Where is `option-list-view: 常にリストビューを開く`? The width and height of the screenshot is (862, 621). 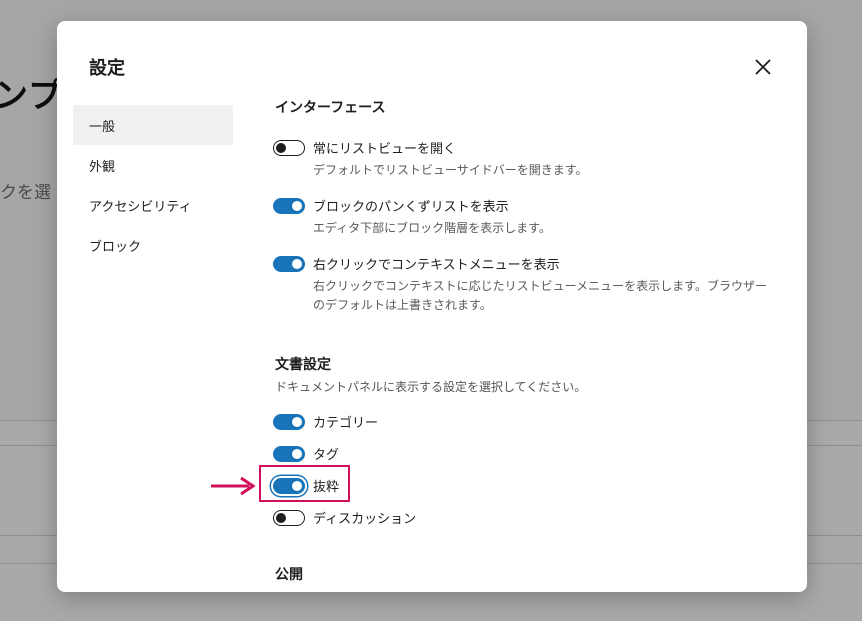 option-list-view: 常にリストビューを開く is located at coordinates (364, 147).